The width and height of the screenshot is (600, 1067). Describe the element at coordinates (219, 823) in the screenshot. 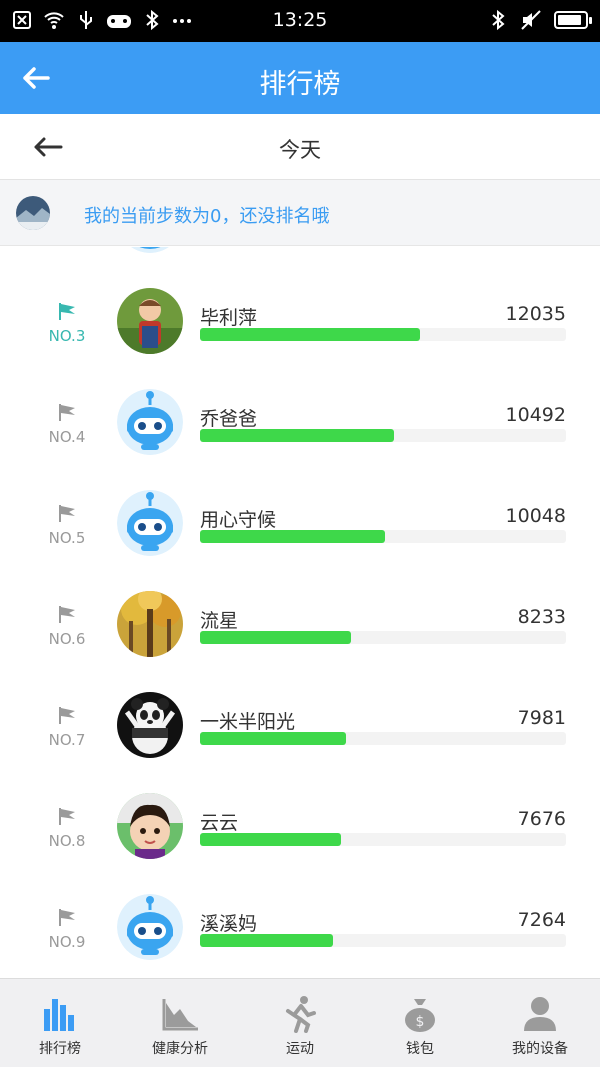

I see `user-name: 云云` at that location.